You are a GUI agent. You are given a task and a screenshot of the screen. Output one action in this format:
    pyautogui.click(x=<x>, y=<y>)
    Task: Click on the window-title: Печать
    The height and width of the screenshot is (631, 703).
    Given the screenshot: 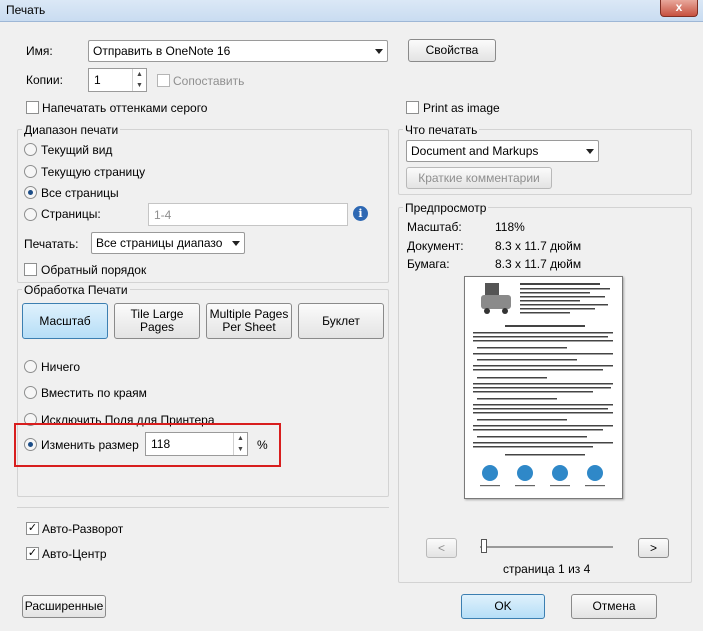 What is the action you would take?
    pyautogui.click(x=26, y=10)
    